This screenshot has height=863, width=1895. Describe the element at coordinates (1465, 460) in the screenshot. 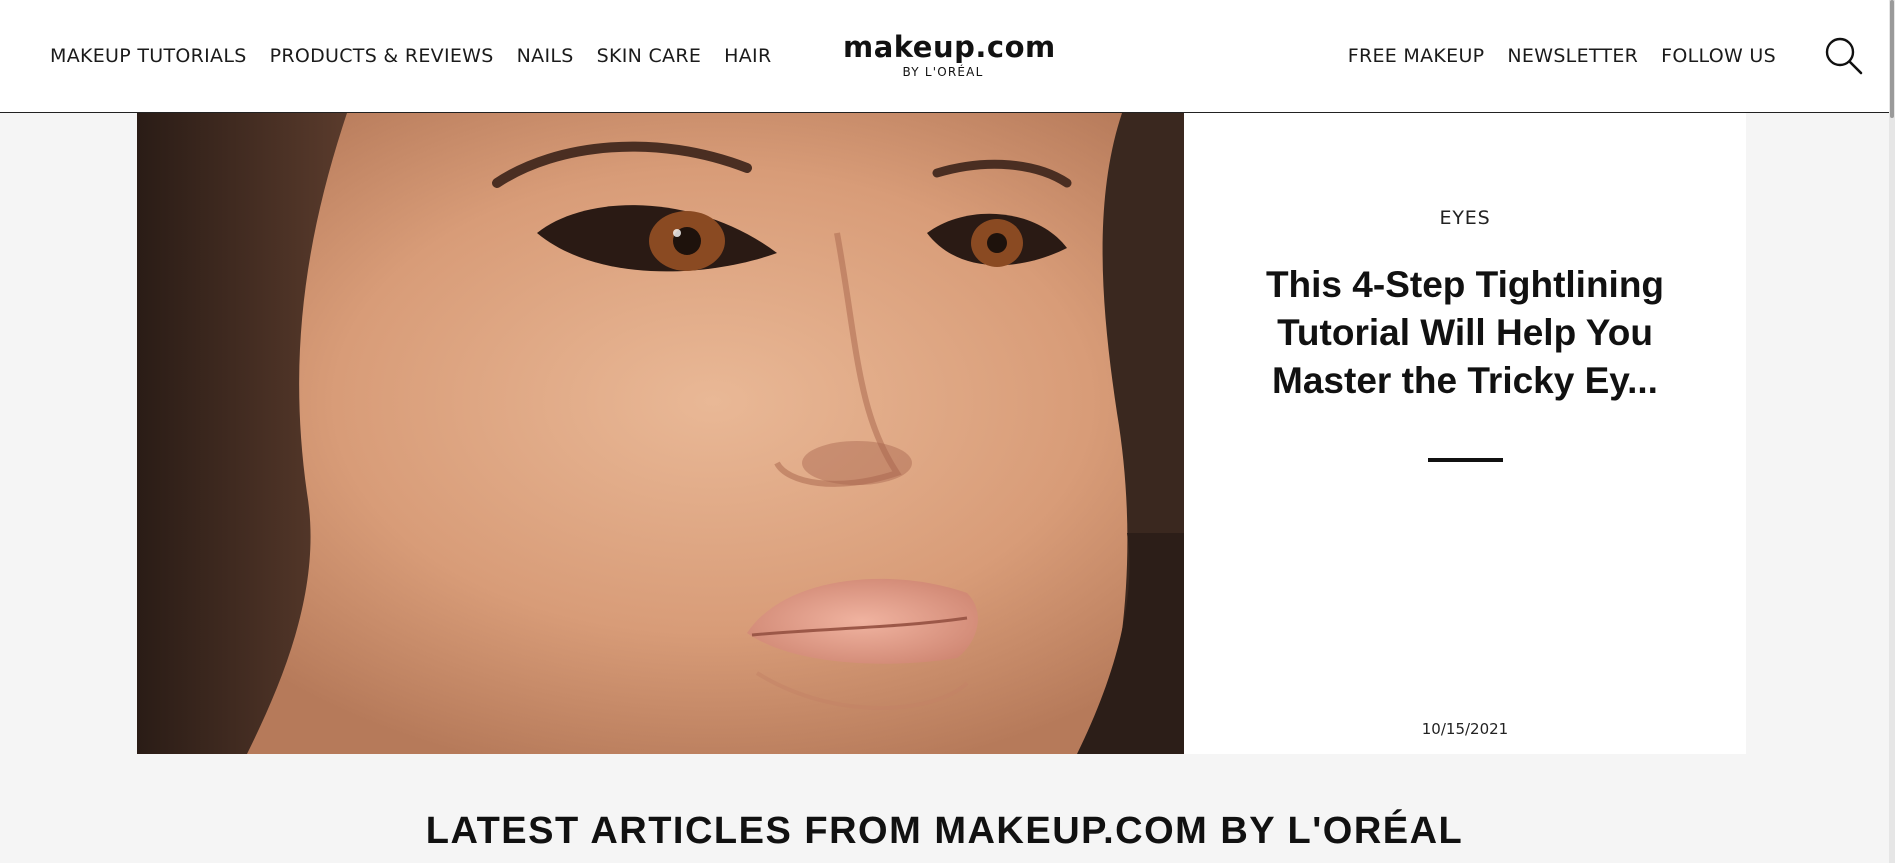

I see `divider` at that location.